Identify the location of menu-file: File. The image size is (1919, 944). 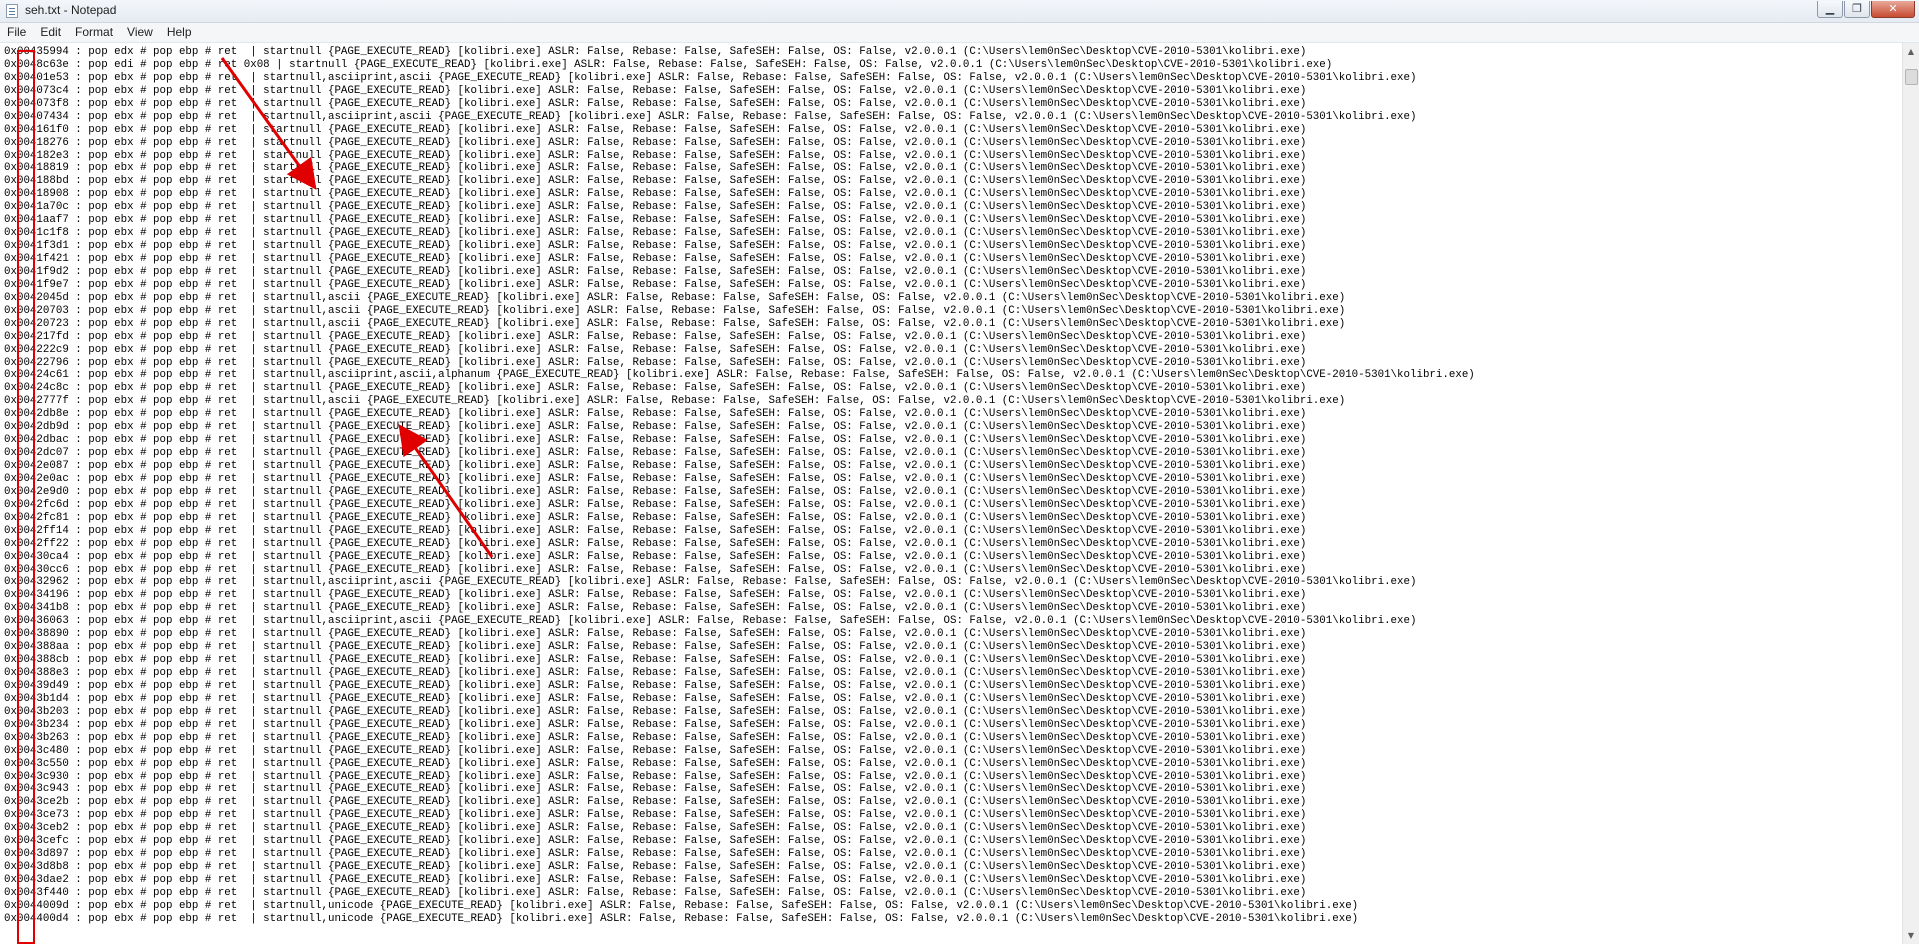
(16, 32).